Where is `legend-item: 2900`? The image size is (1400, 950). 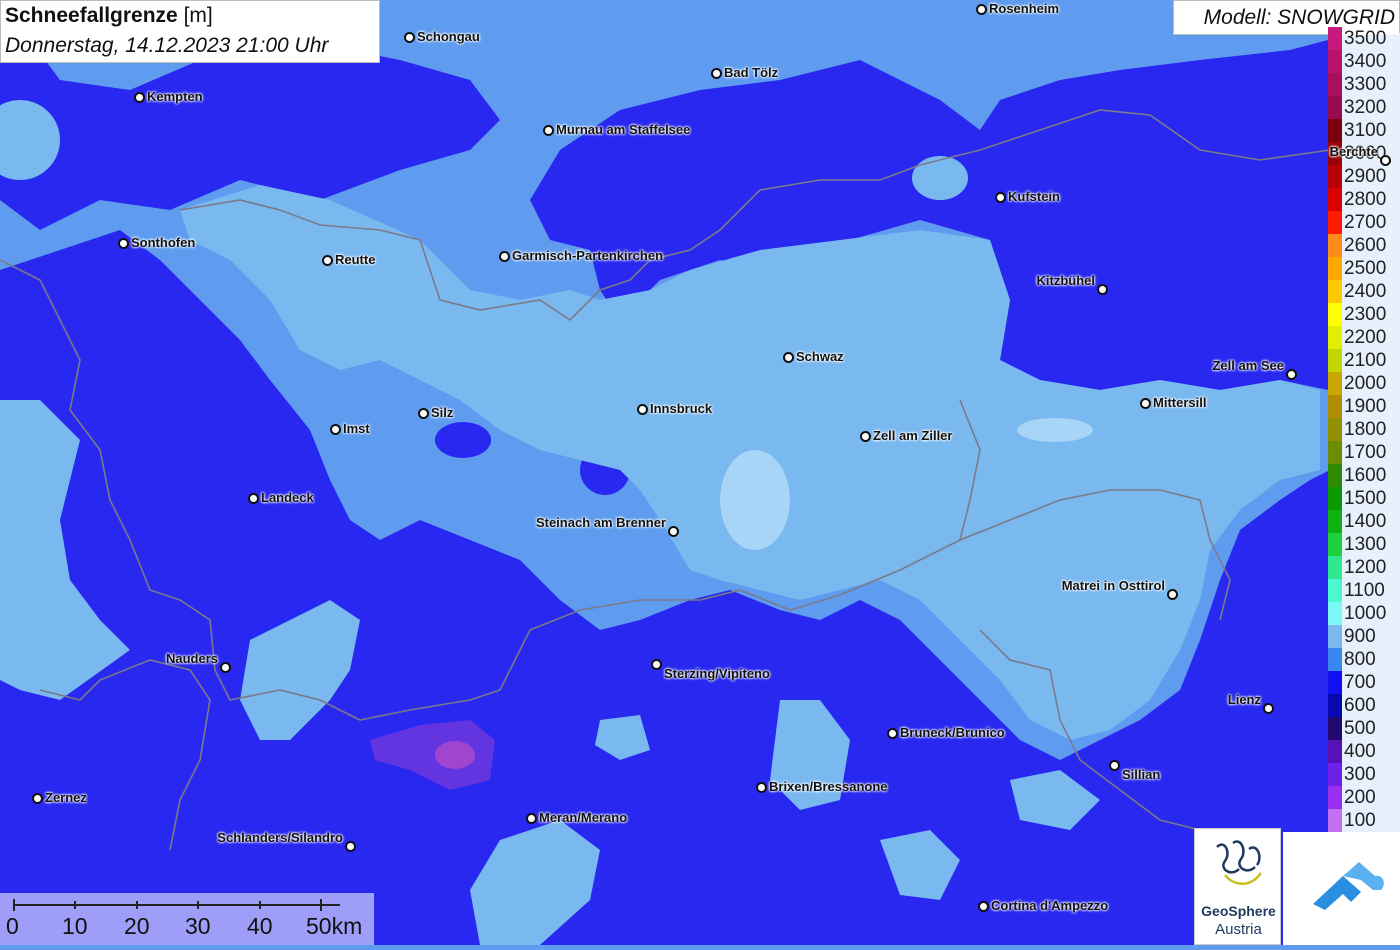 legend-item: 2900 is located at coordinates (1364, 176).